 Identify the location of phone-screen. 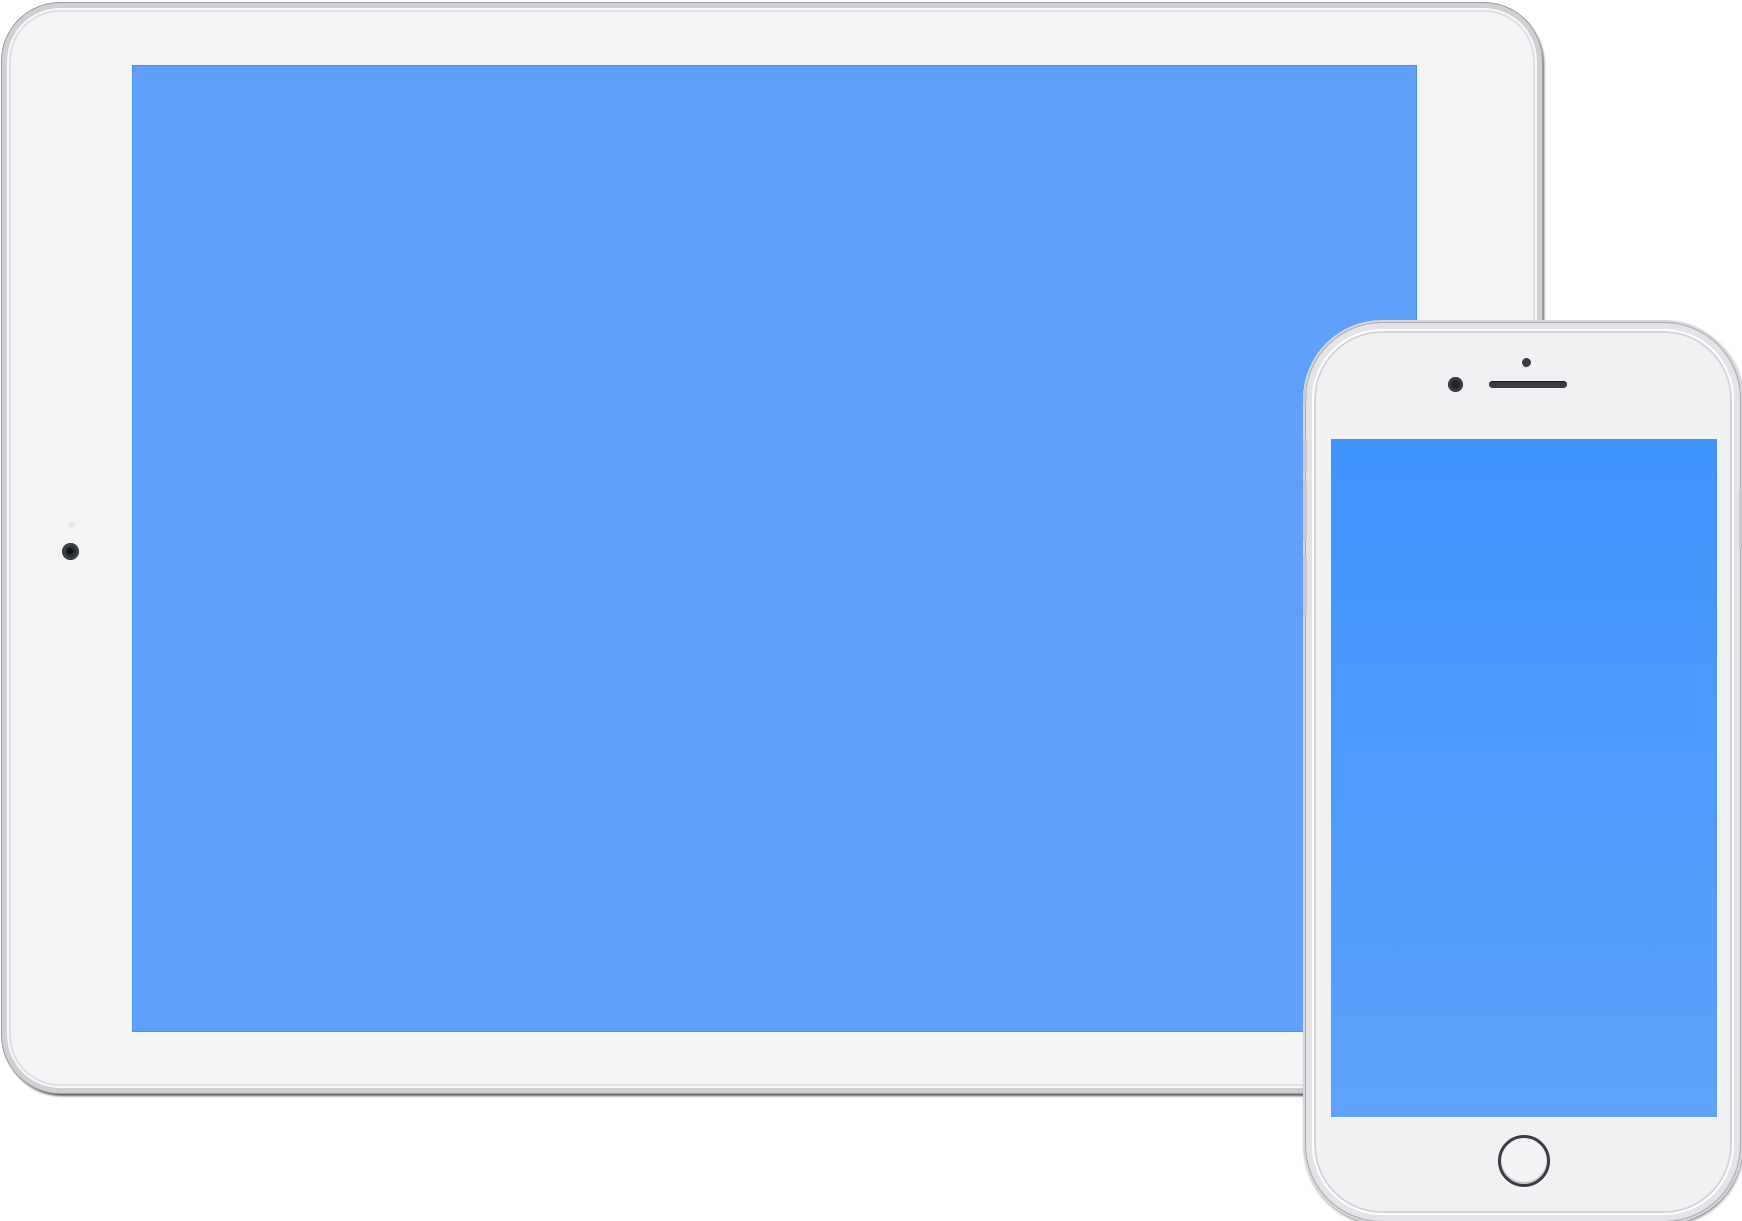
(1524, 778).